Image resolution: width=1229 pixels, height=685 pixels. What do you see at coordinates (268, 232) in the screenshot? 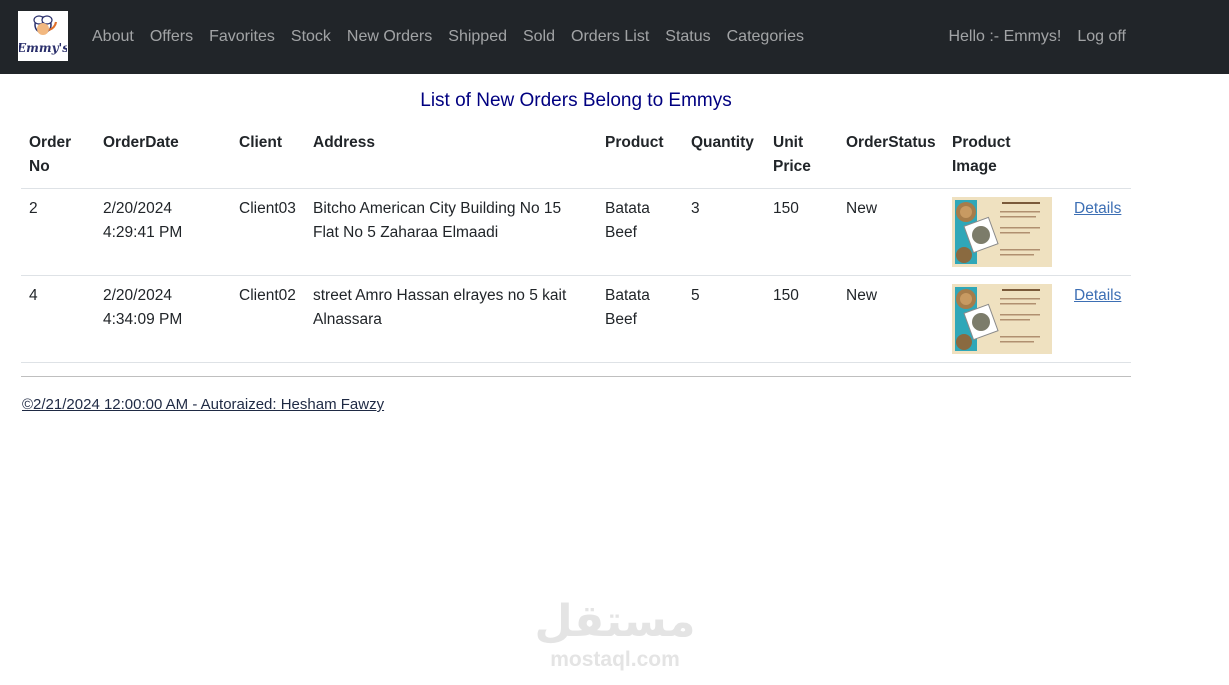
I see `cell-client: Client03` at bounding box center [268, 232].